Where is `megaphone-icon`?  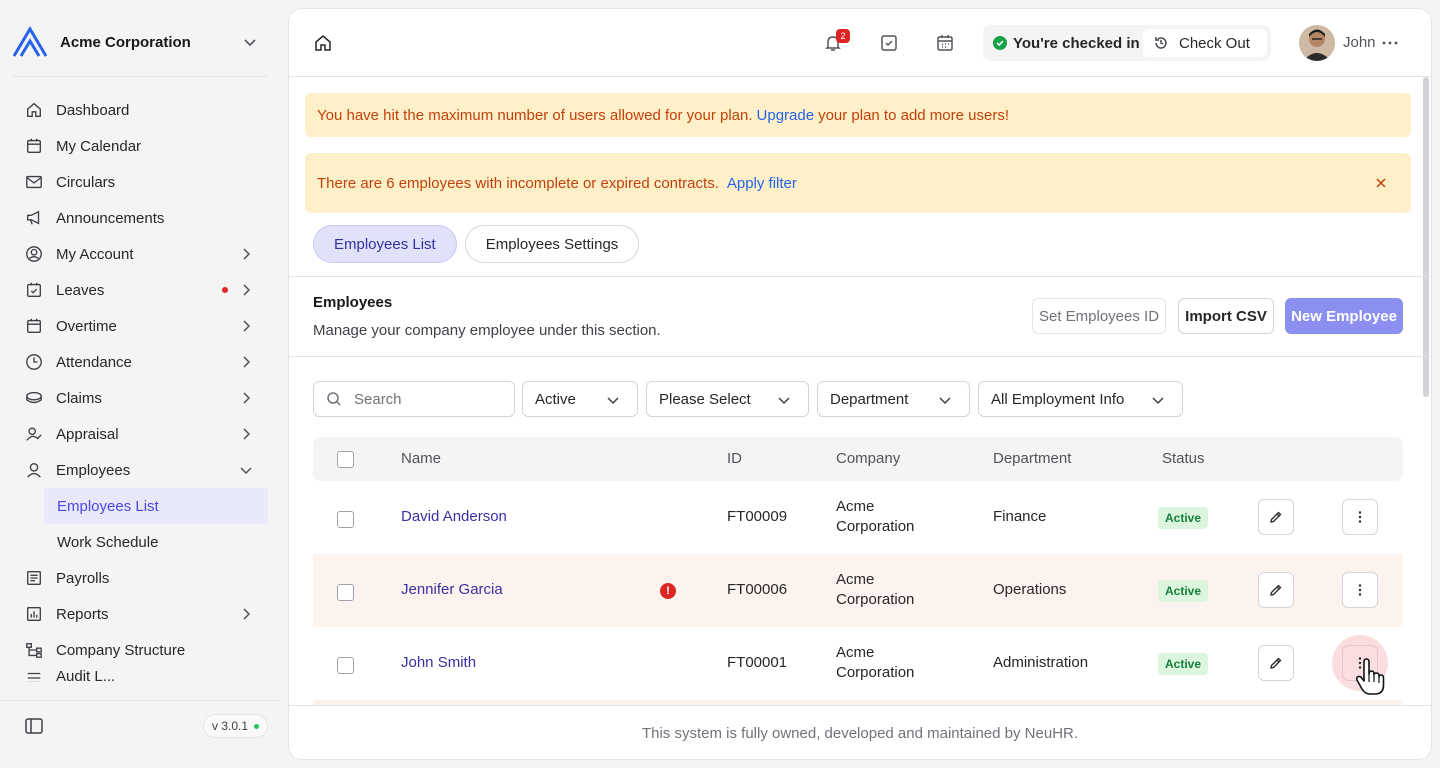 megaphone-icon is located at coordinates (34, 218).